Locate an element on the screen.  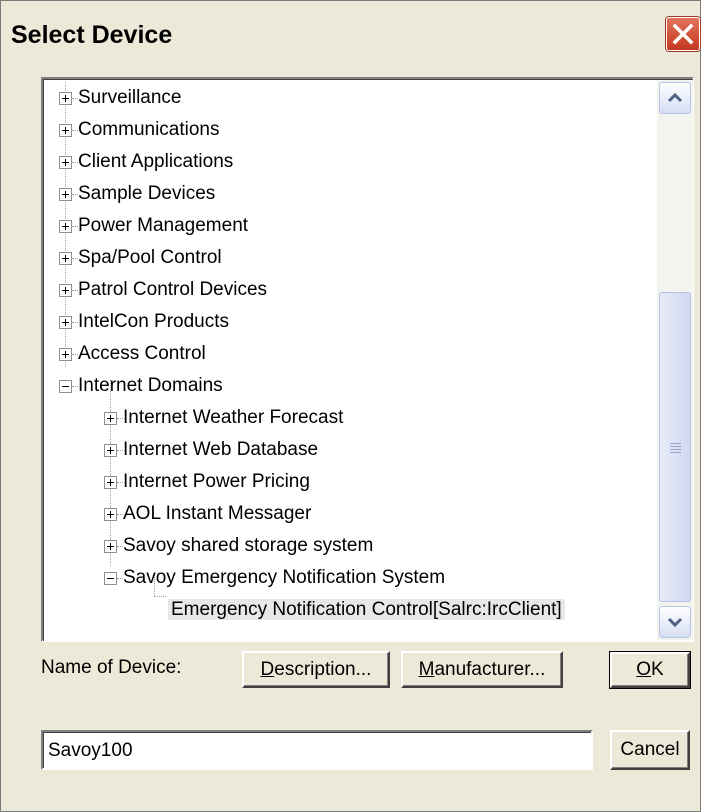
tree-item-label: Power Management is located at coordinates (163, 225).